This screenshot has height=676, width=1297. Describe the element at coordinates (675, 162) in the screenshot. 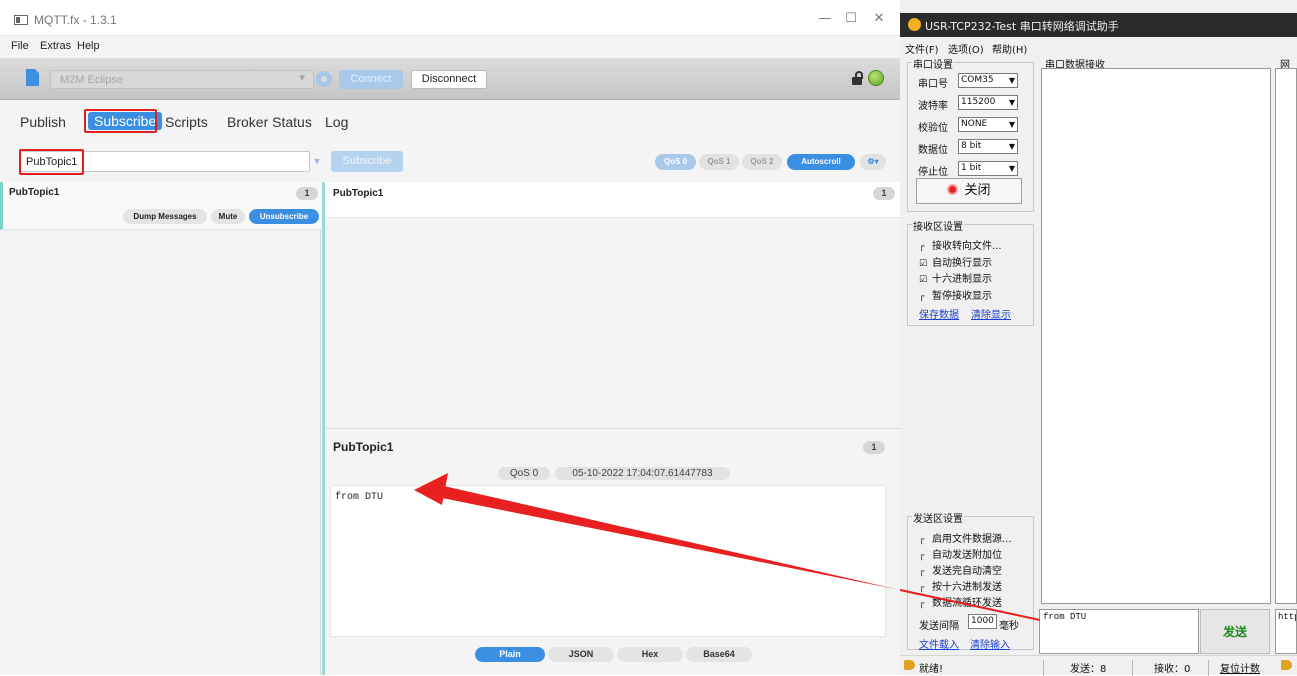

I see `qos0-toggle: QoS 0` at that location.